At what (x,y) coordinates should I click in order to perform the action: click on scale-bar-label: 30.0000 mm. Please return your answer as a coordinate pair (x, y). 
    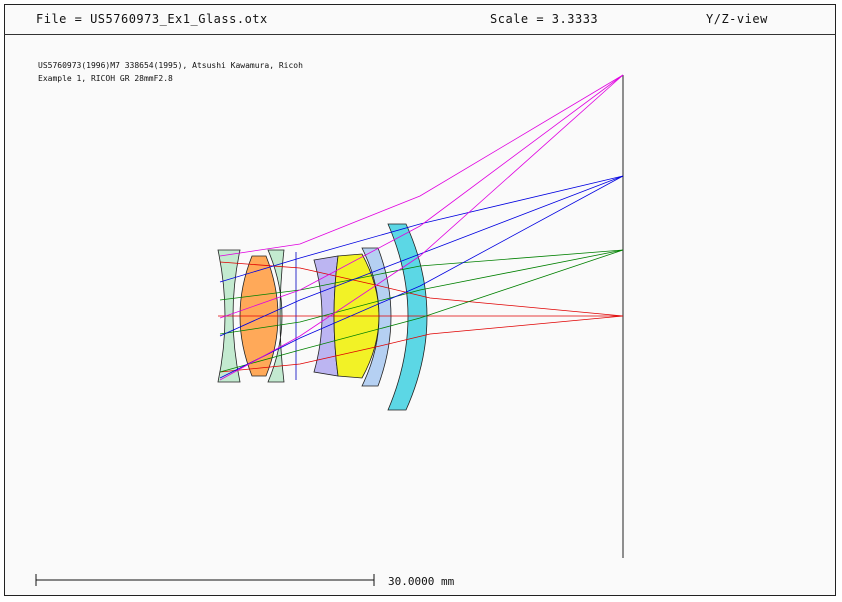
    Looking at the image, I should click on (421, 581).